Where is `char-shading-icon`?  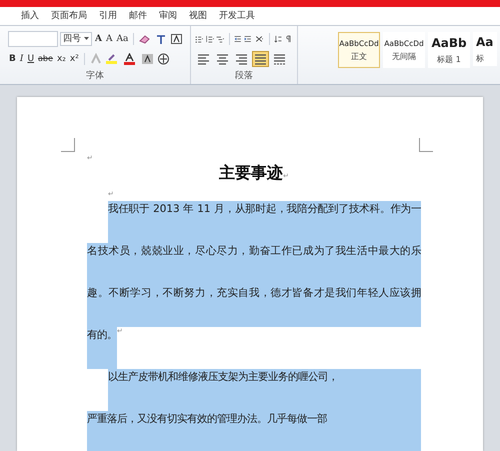
char-shading-icon is located at coordinates (147, 58).